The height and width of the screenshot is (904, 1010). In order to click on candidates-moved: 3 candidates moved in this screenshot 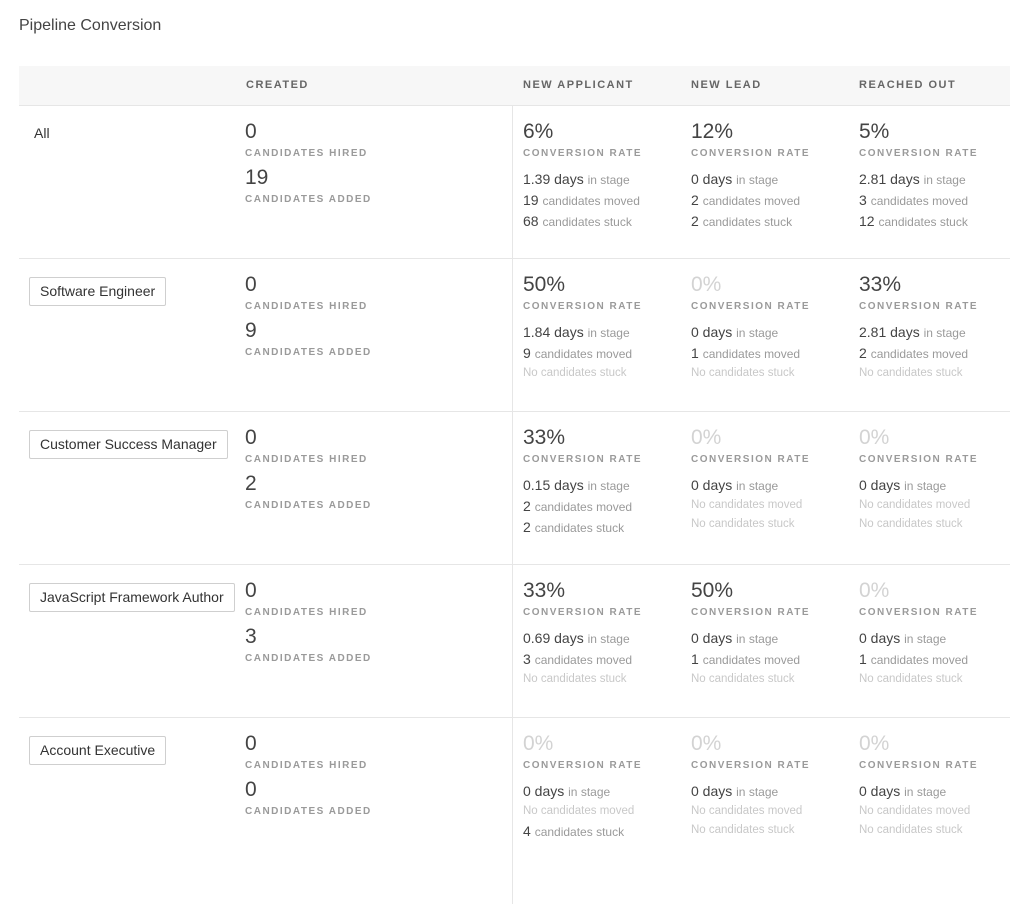, I will do `click(934, 200)`.